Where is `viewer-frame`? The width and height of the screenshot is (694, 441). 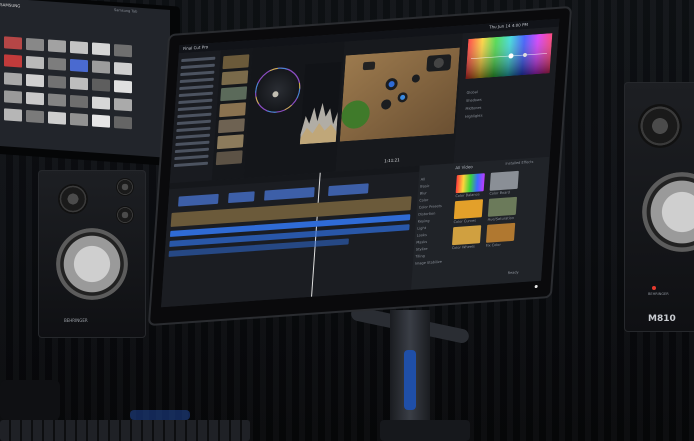 viewer-frame is located at coordinates (399, 94).